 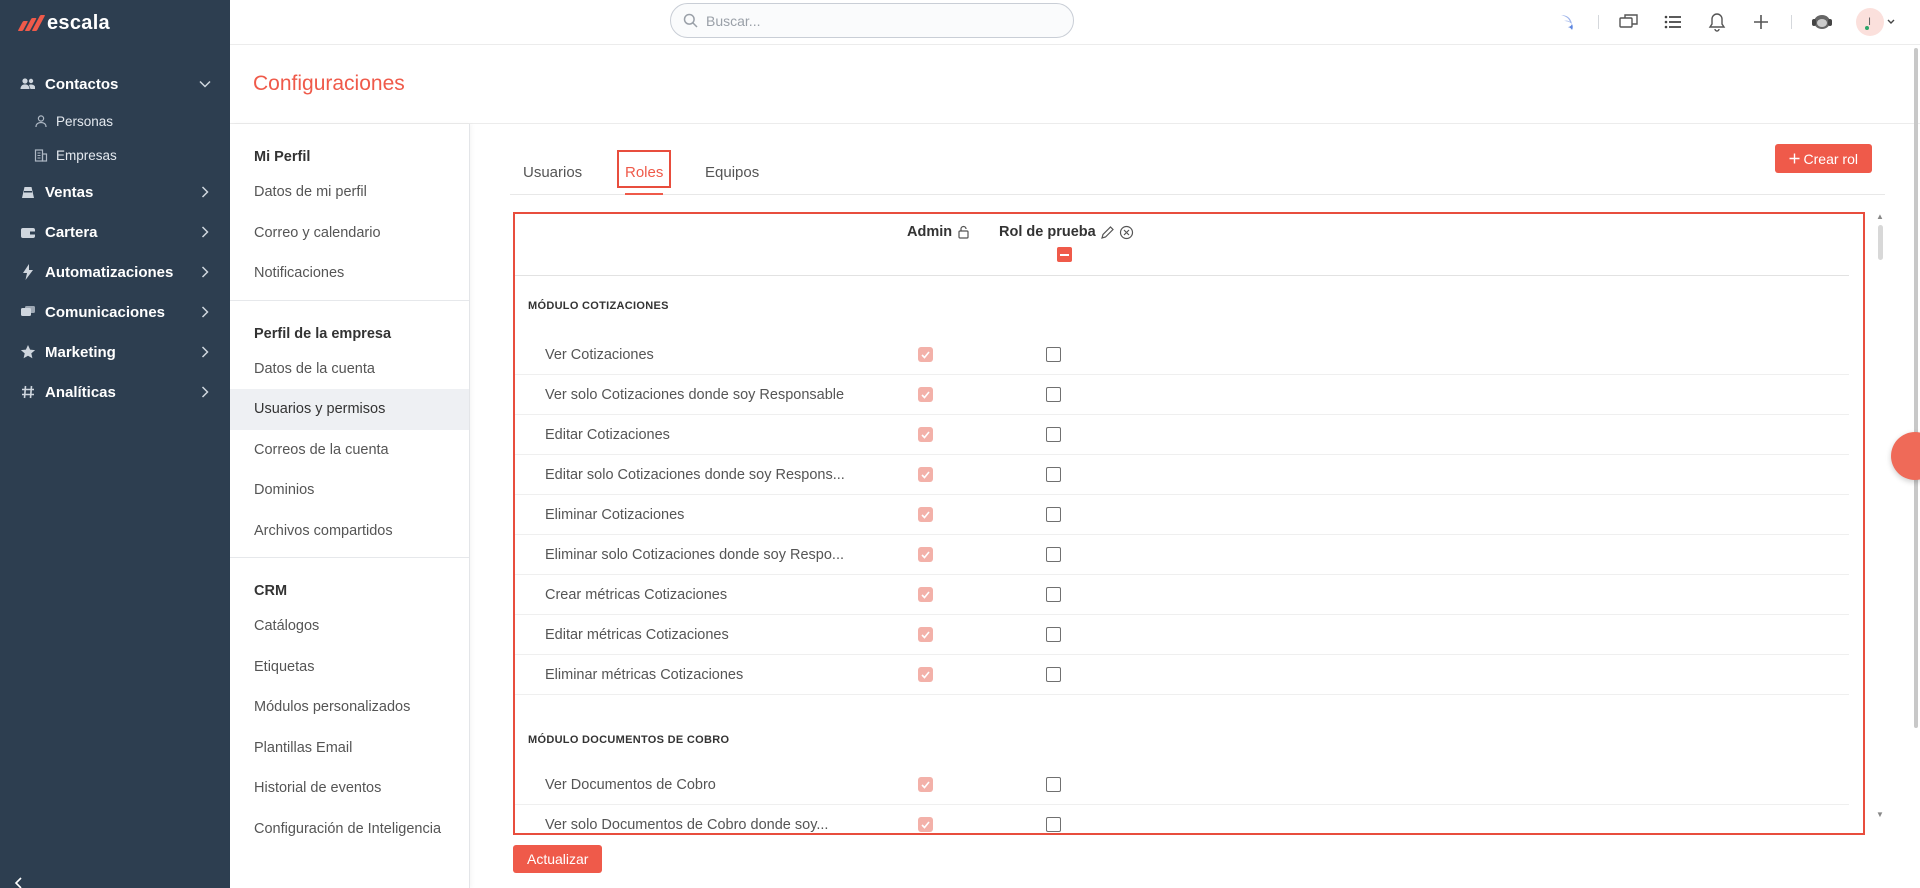 What do you see at coordinates (329, 83) in the screenshot?
I see `page-title: Configuraciones` at bounding box center [329, 83].